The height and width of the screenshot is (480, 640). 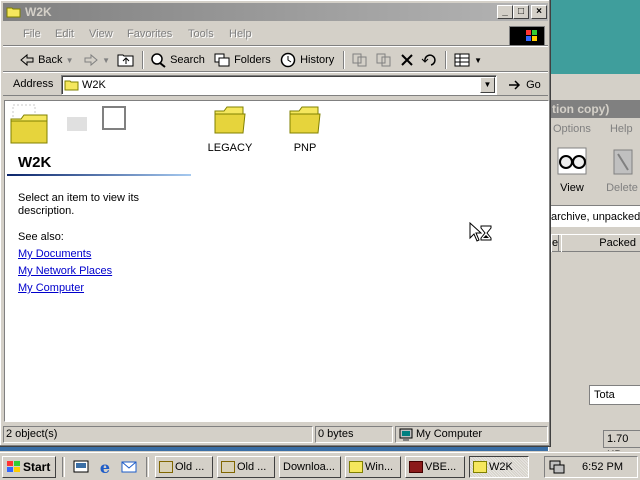 I want to click on folder-watermark-icon, so click(x=68, y=124).